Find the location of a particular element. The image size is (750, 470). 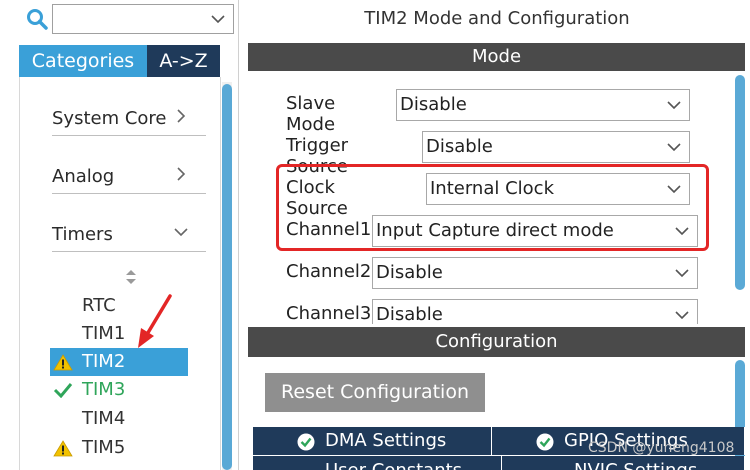

field-label: Channel3 is located at coordinates (329, 313).